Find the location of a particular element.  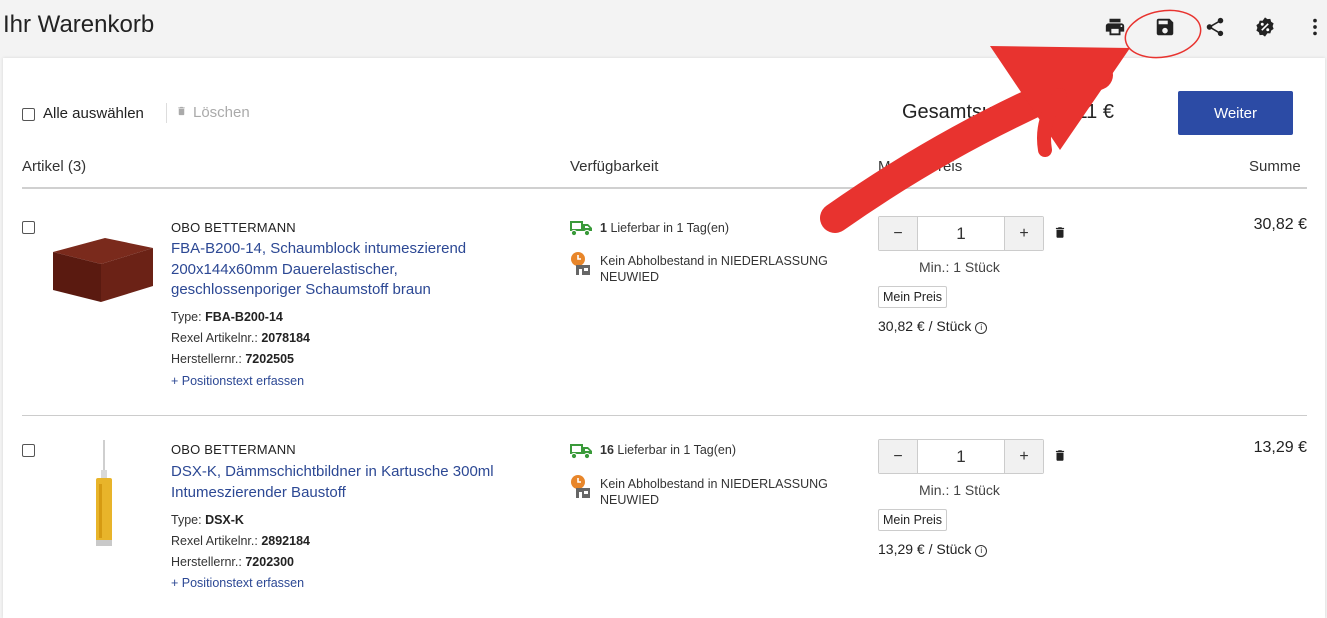

product-image-cartridge is located at coordinates (104, 496).